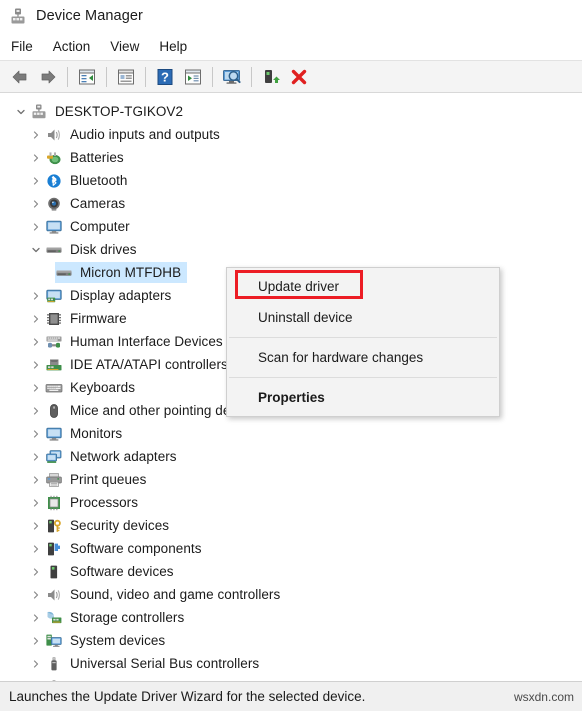 Image resolution: width=582 pixels, height=711 pixels. What do you see at coordinates (291, 548) in the screenshot?
I see `tree-item-software-components: Software components` at bounding box center [291, 548].